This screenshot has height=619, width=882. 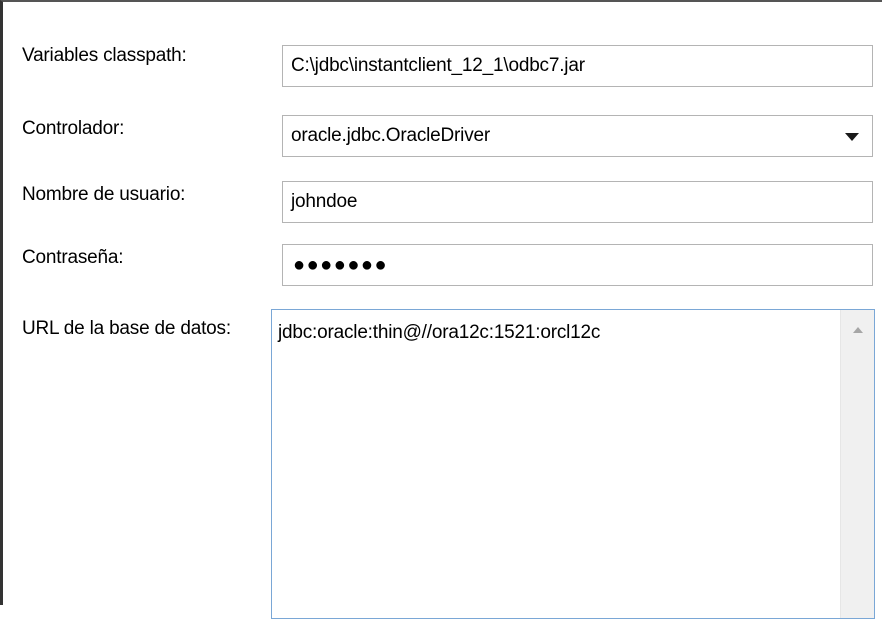 What do you see at coordinates (439, 332) in the screenshot?
I see `database-url-value: jdbc:oracle:thin@//ora12c:1521:orcl12c` at bounding box center [439, 332].